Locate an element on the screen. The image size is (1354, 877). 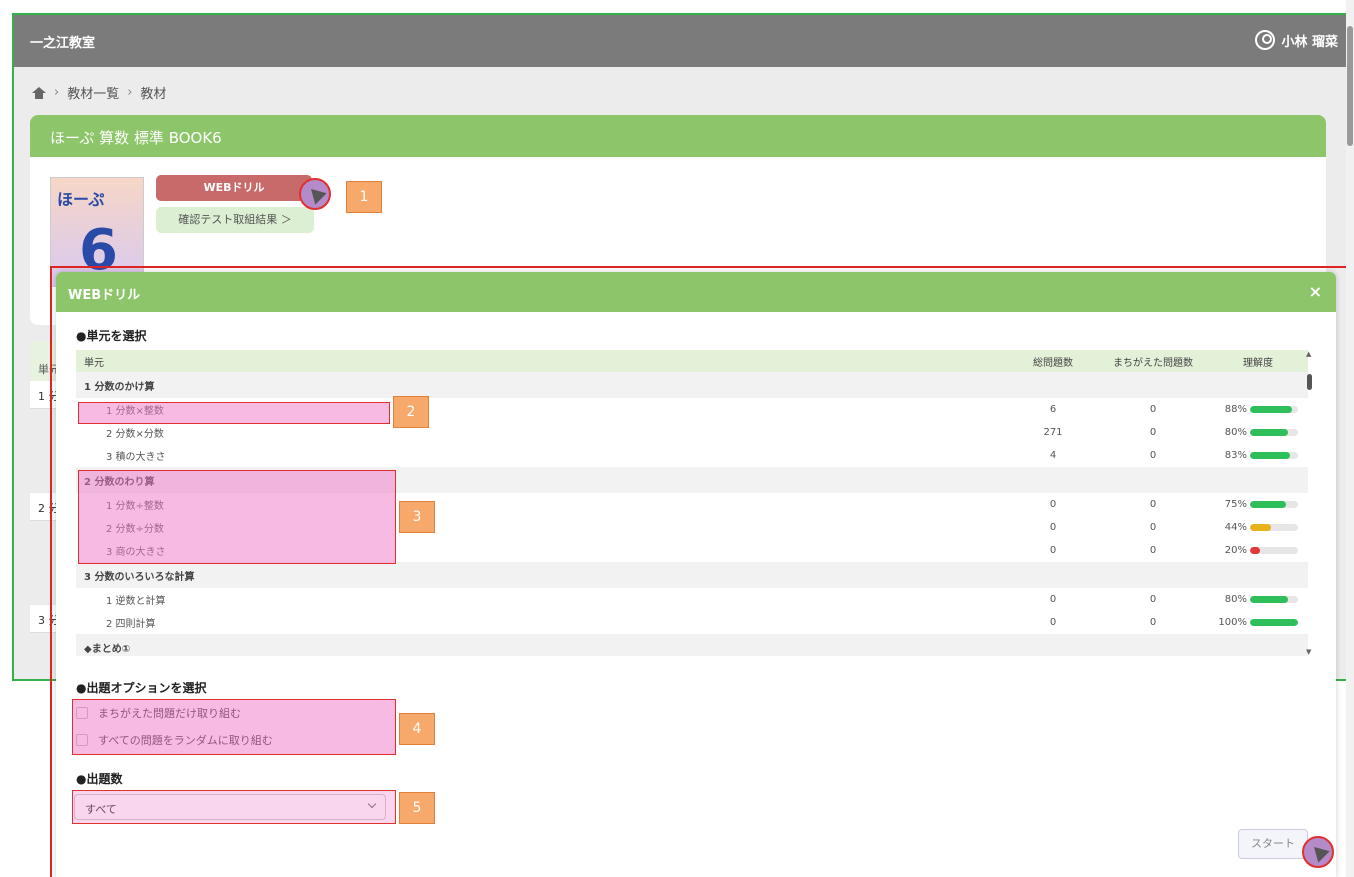
home-icon is located at coordinates (39, 92).